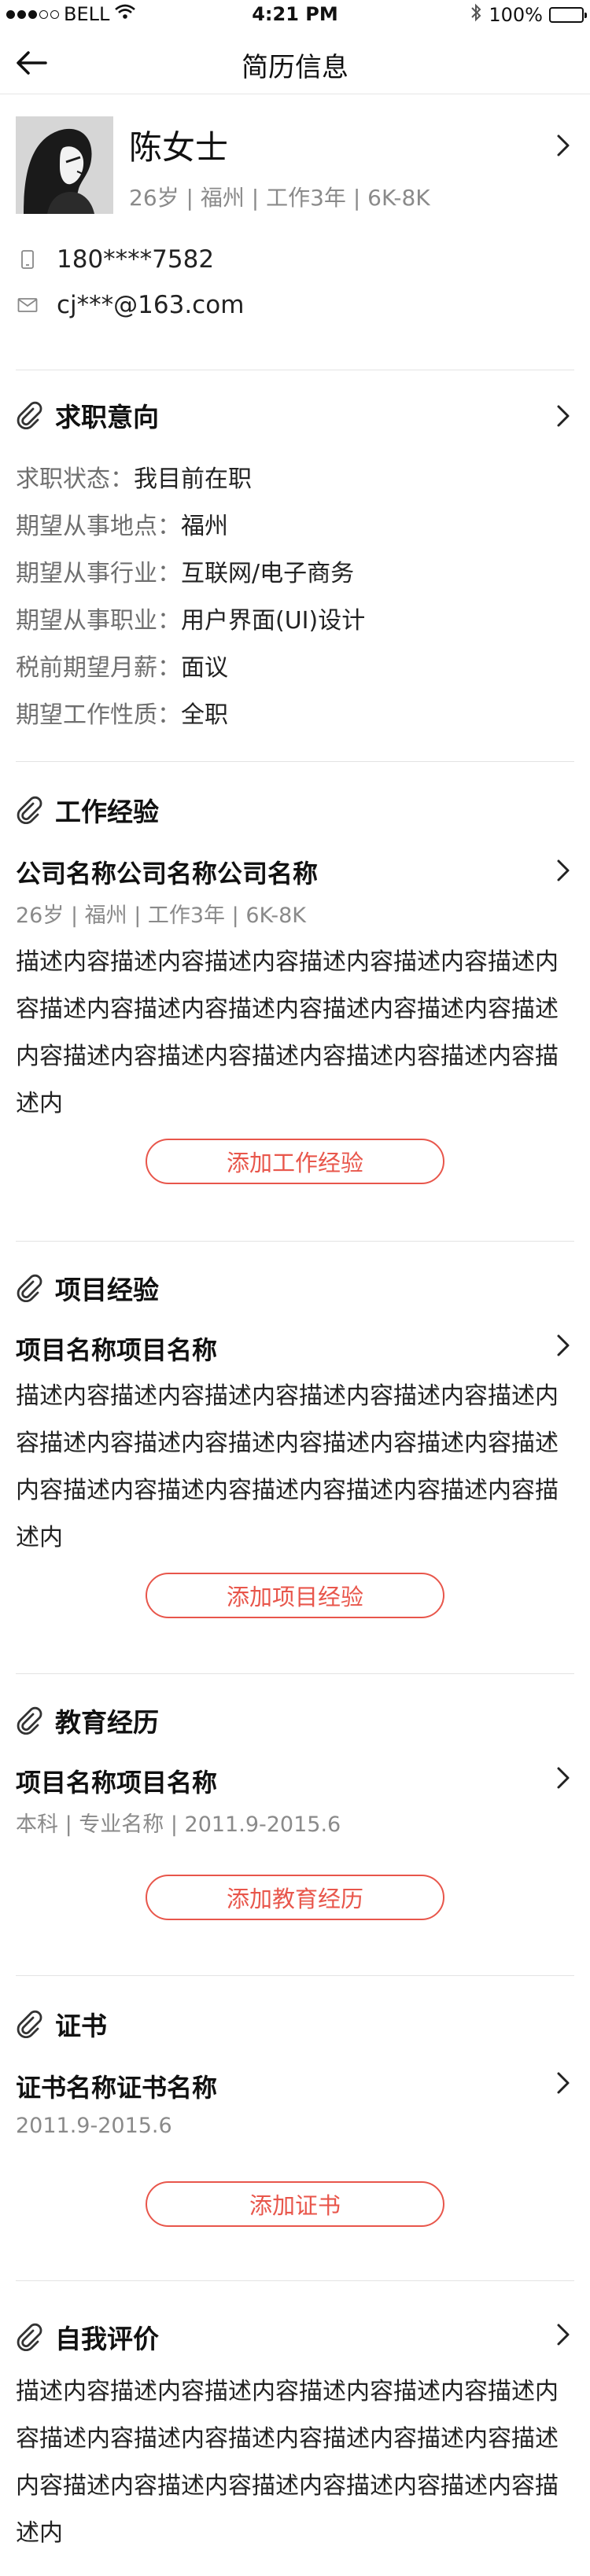 Image resolution: width=590 pixels, height=2576 pixels. I want to click on add-work-button: 添加工作经验, so click(295, 1161).